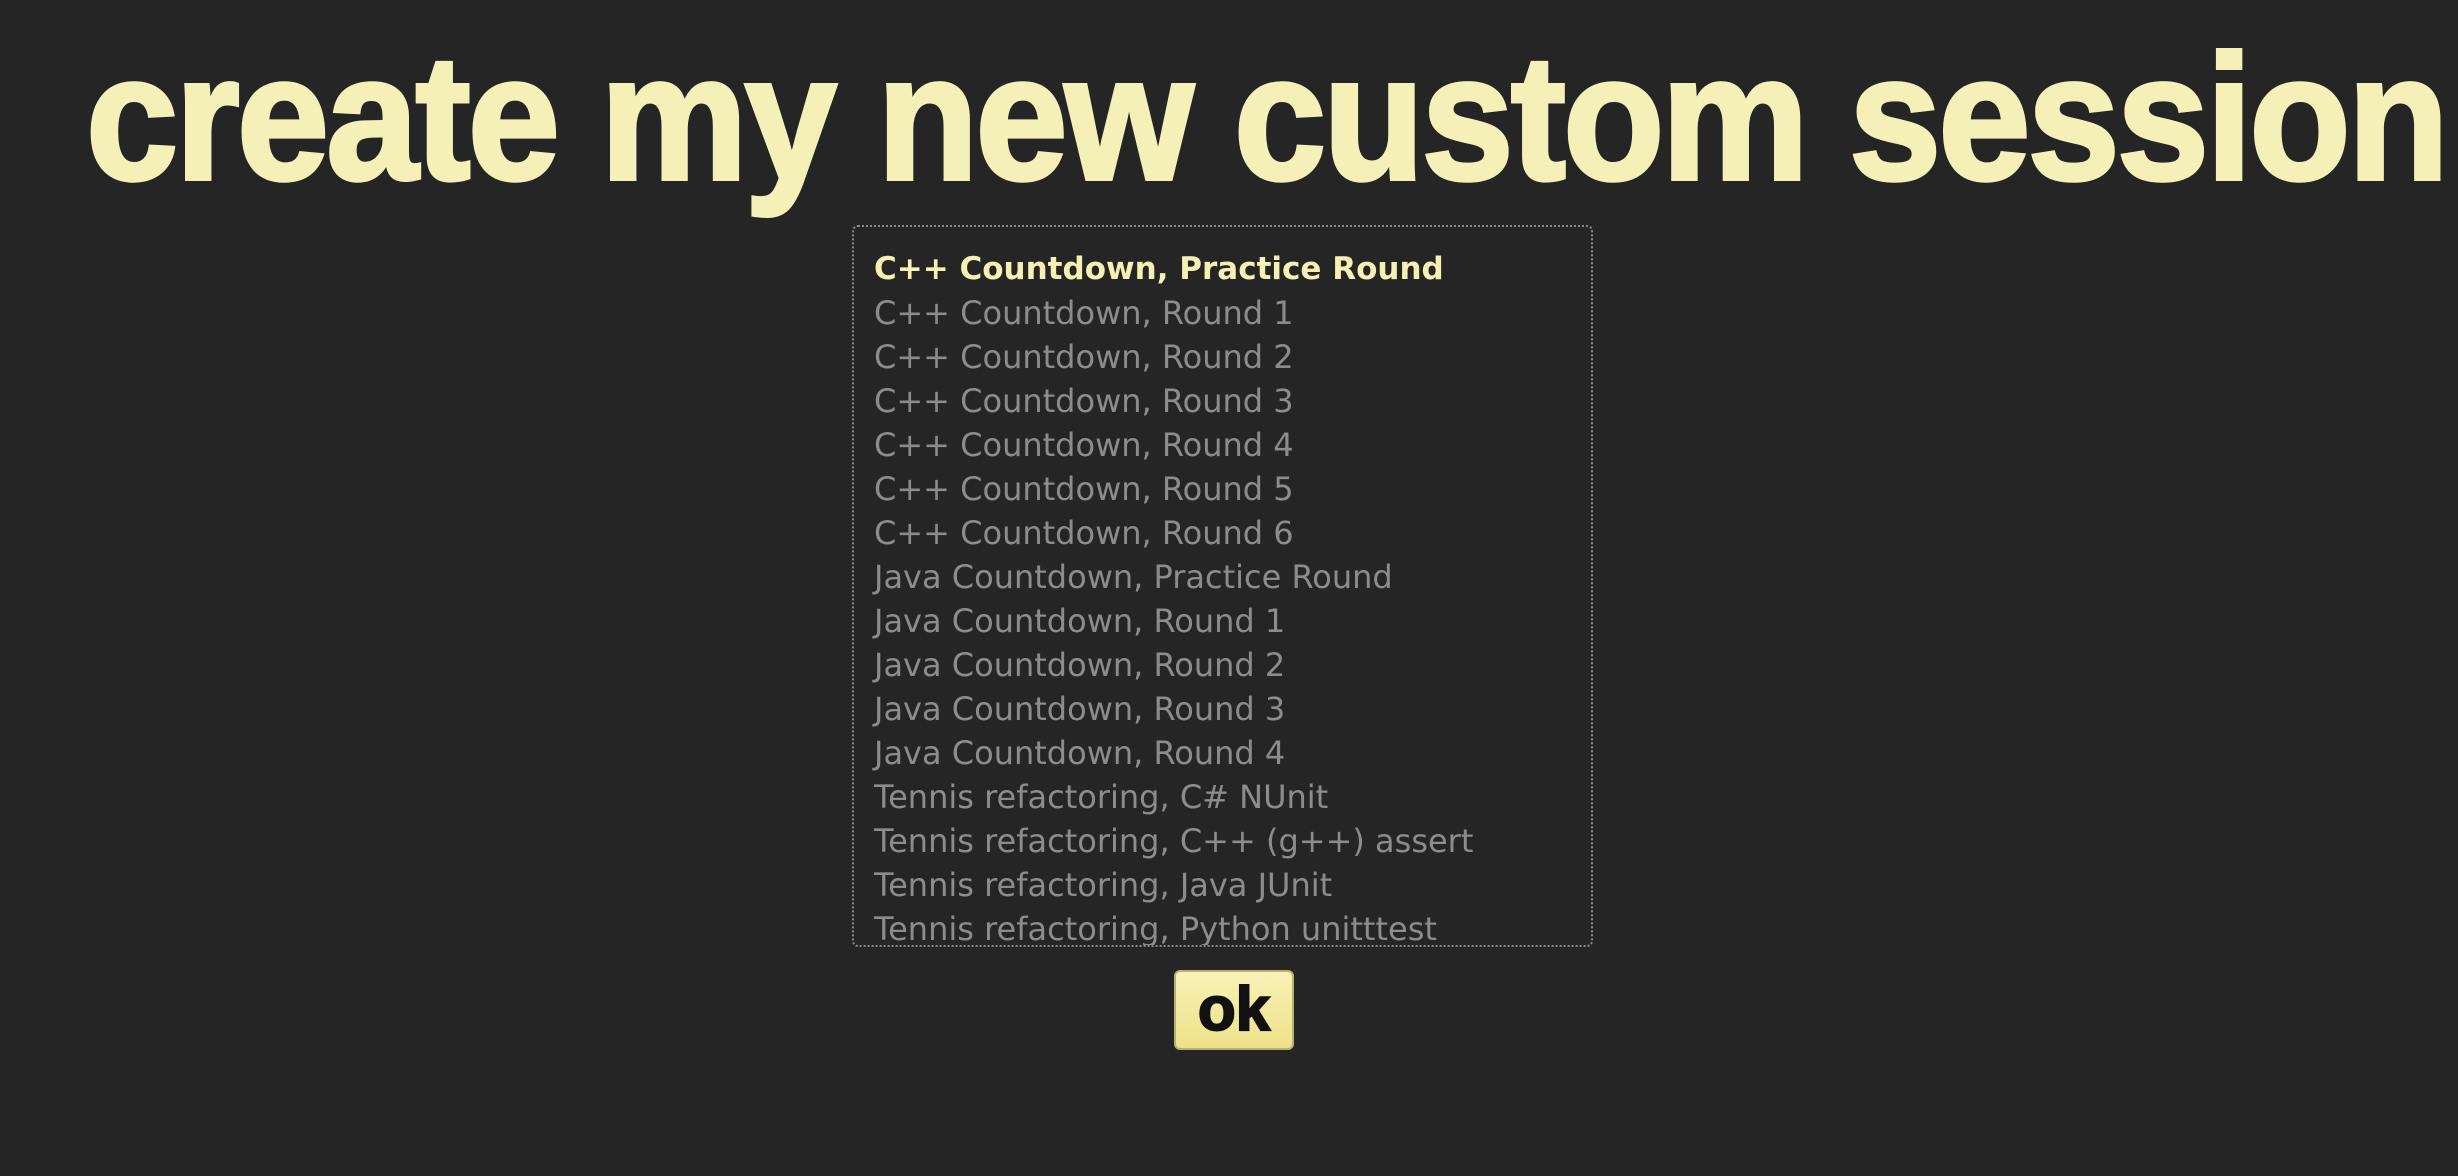 The width and height of the screenshot is (2458, 1176). What do you see at coordinates (1232, 841) in the screenshot?
I see `exercise-option: Tennis refactoring, C++ (g++) assert` at bounding box center [1232, 841].